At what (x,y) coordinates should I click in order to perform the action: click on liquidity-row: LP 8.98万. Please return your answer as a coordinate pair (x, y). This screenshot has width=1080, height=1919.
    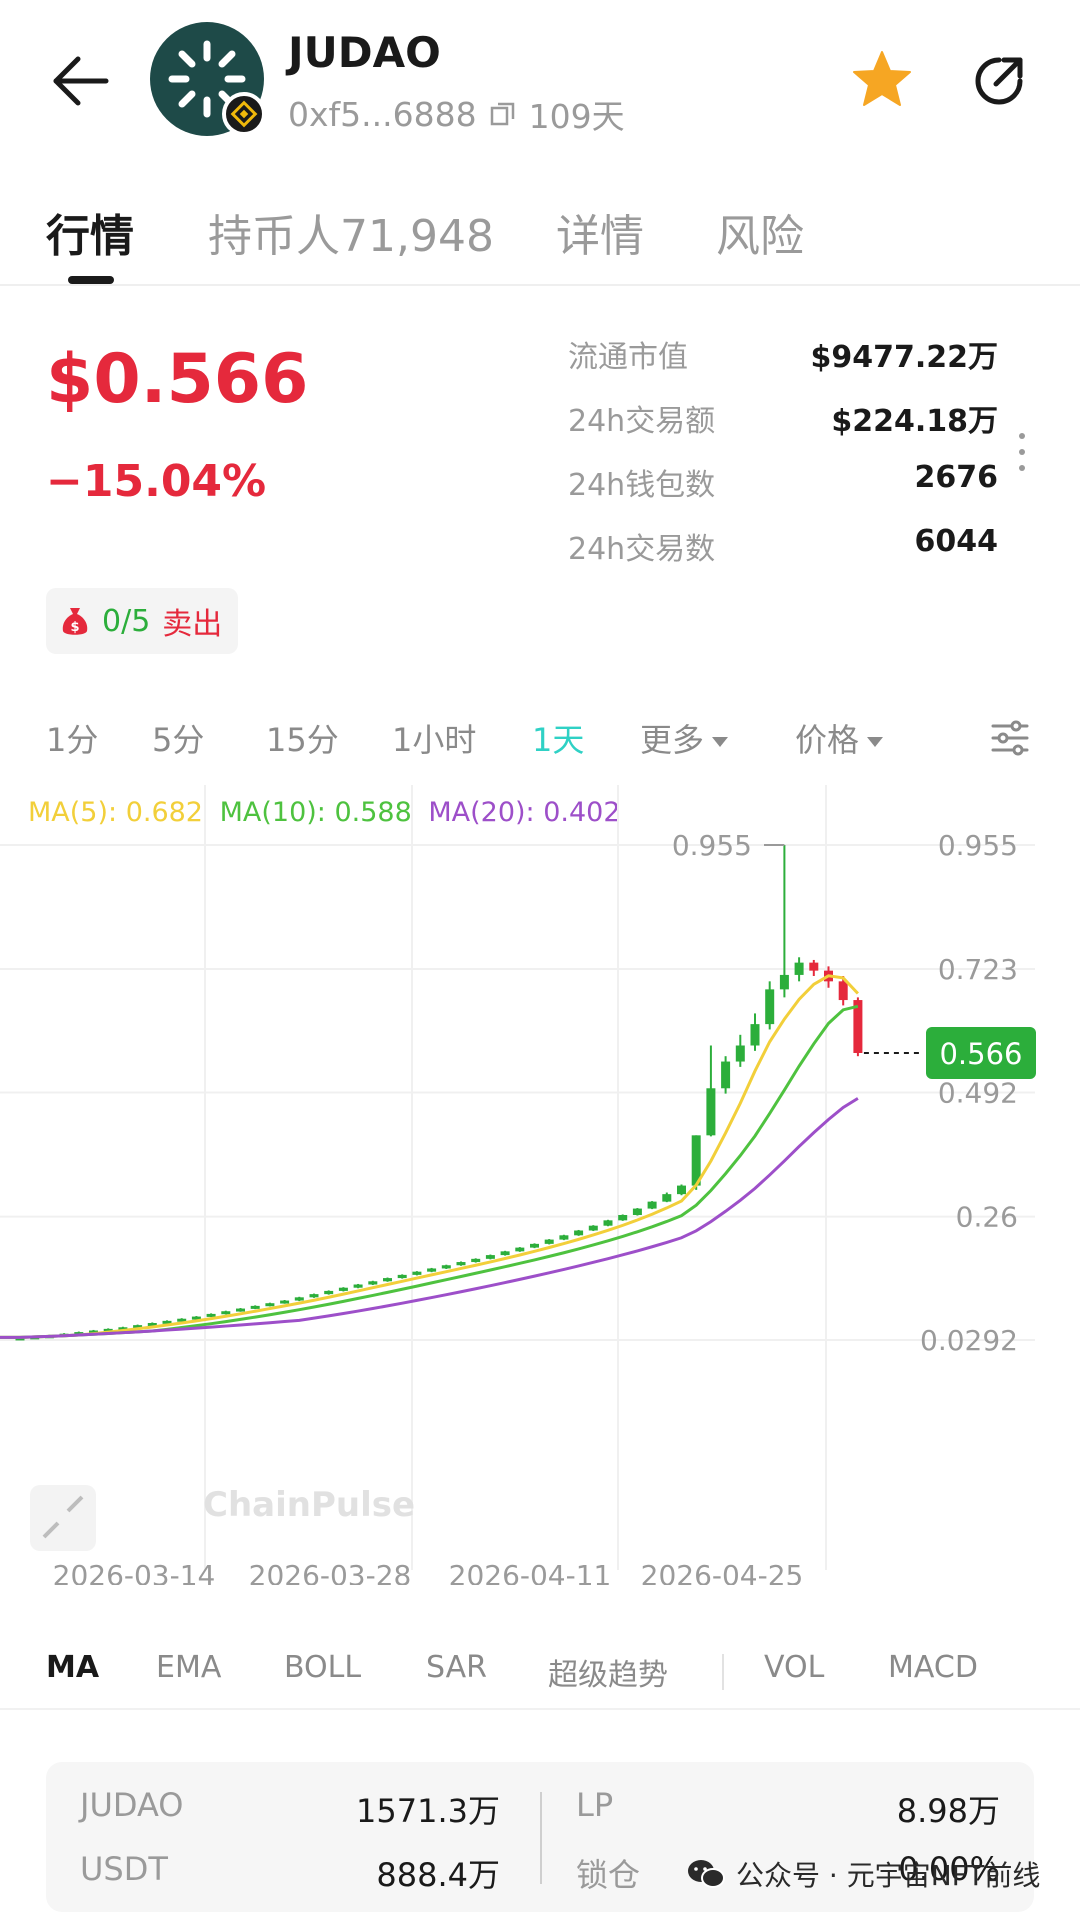
    Looking at the image, I should click on (788, 1808).